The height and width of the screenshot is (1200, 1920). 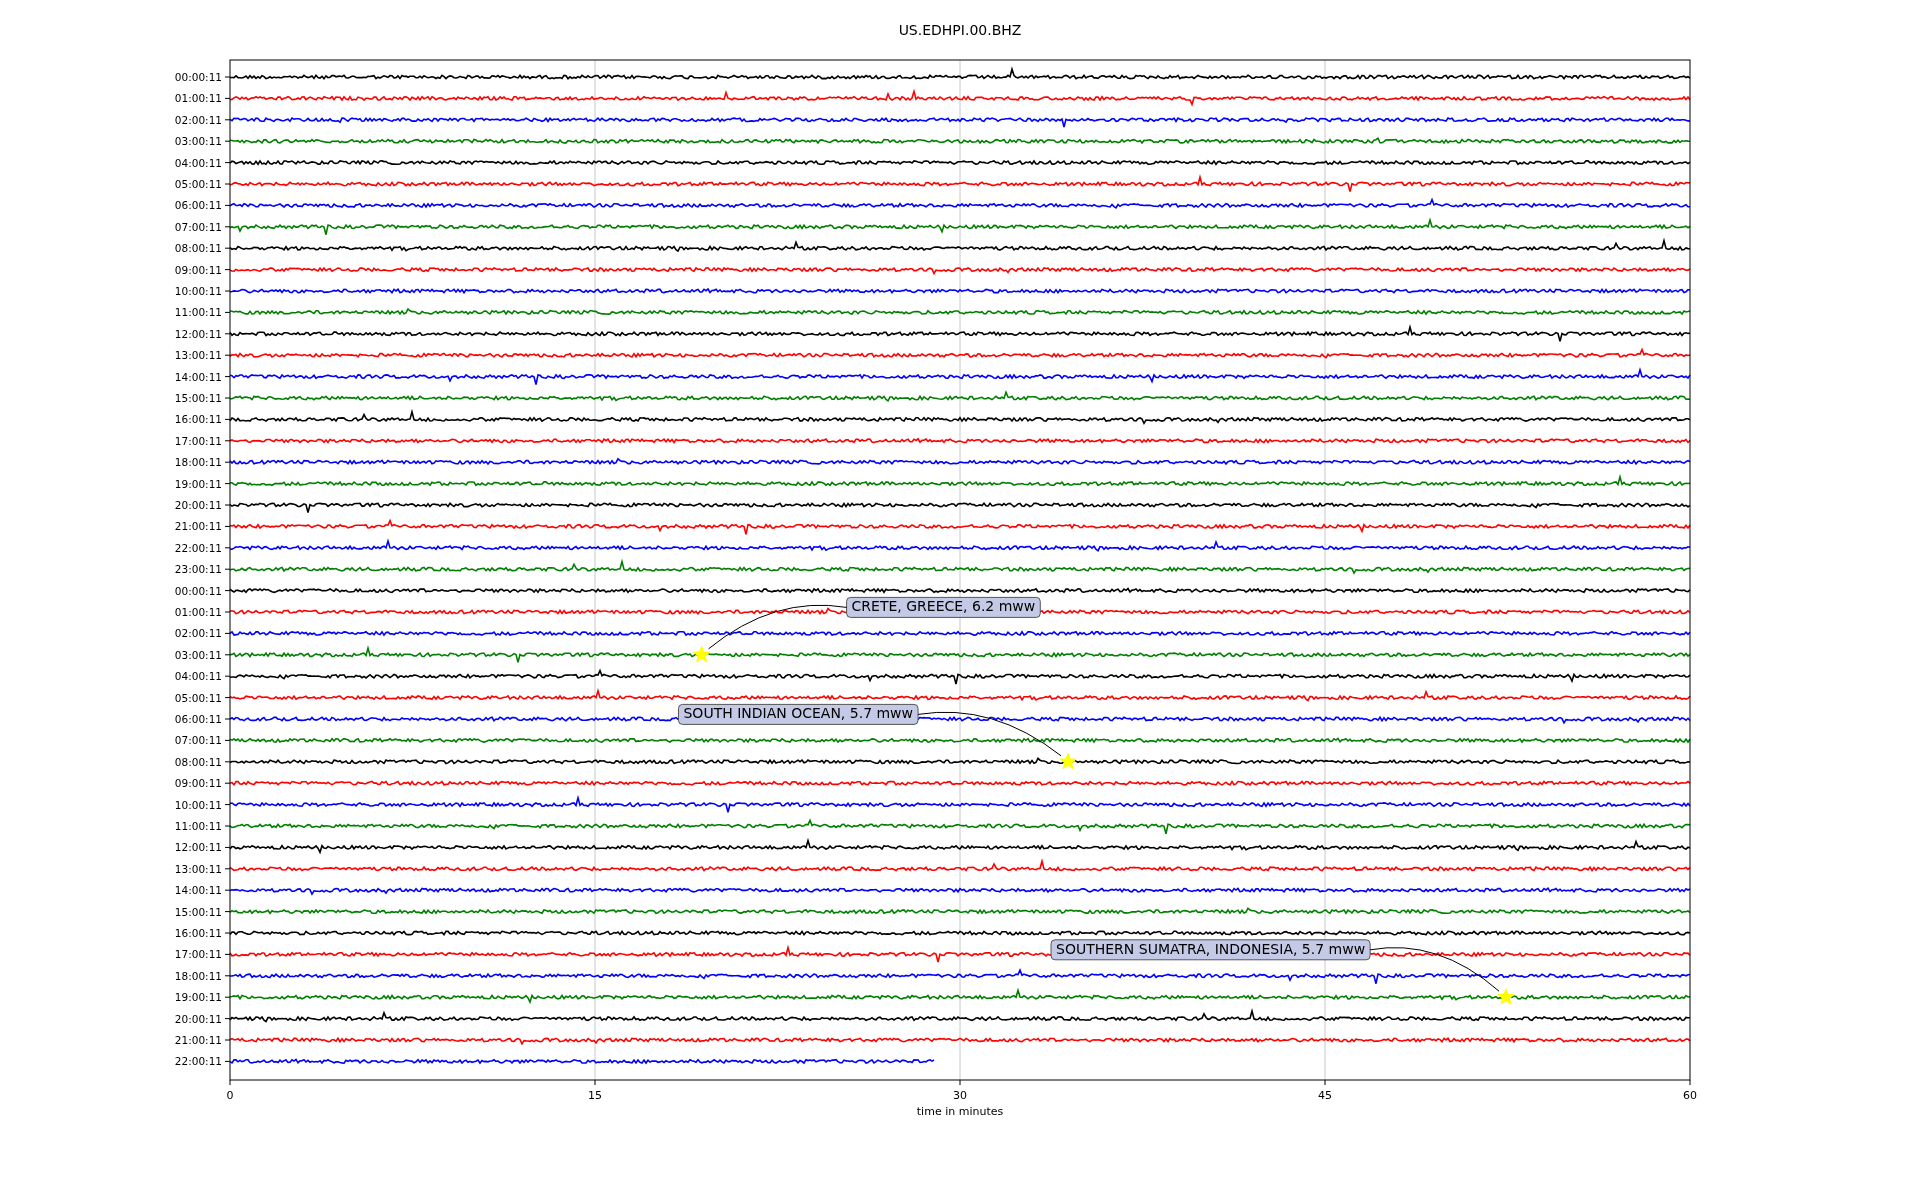 What do you see at coordinates (1325, 1095) in the screenshot?
I see `axis-label: 45` at bounding box center [1325, 1095].